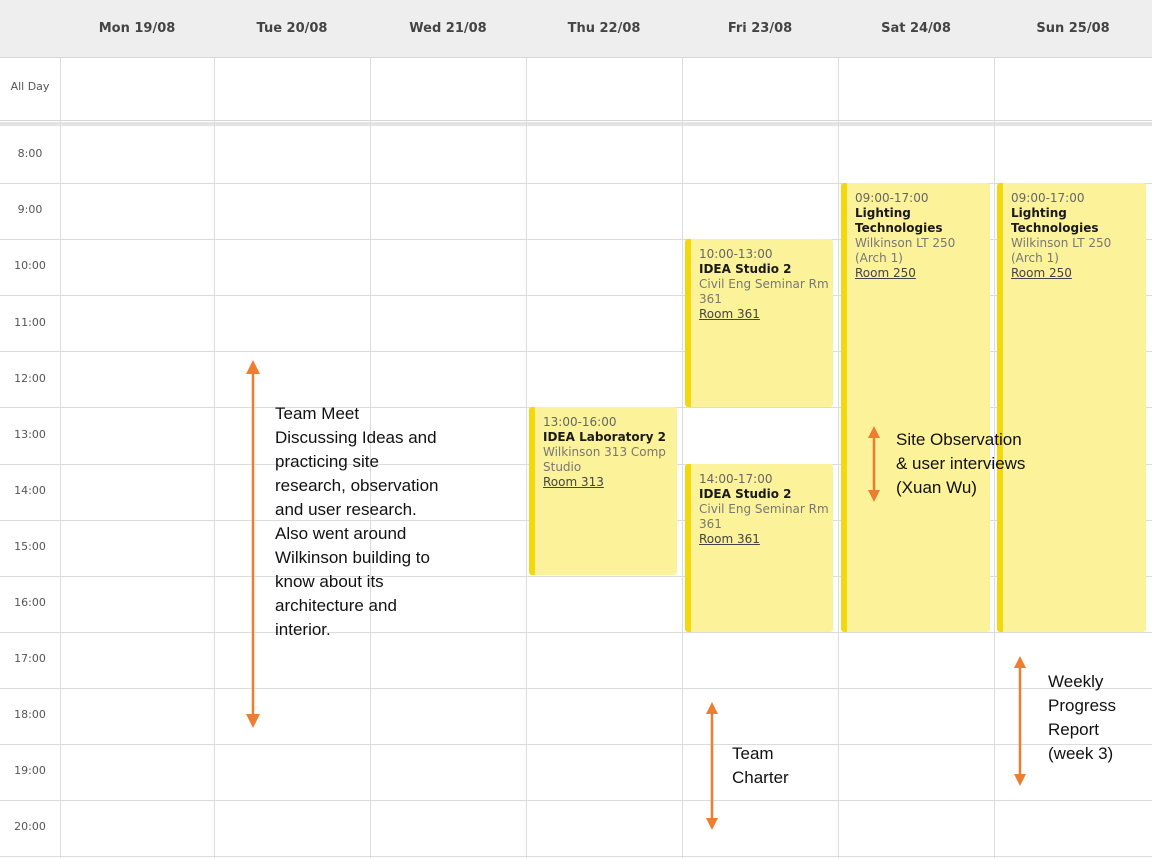 Image resolution: width=1152 pixels, height=858 pixels. I want to click on event-time: 14:00-17:00, so click(736, 479).